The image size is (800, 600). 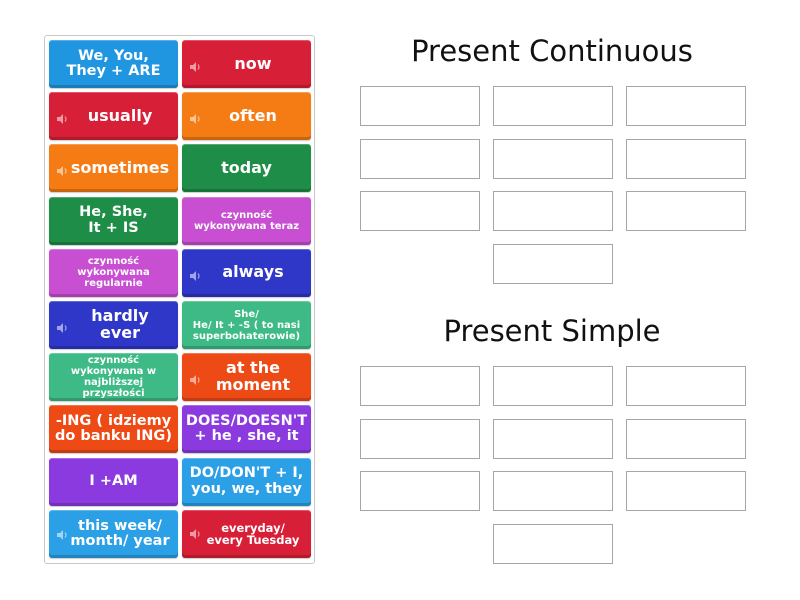 I want to click on group-title-present-continuous: Present Continuous, so click(x=552, y=51).